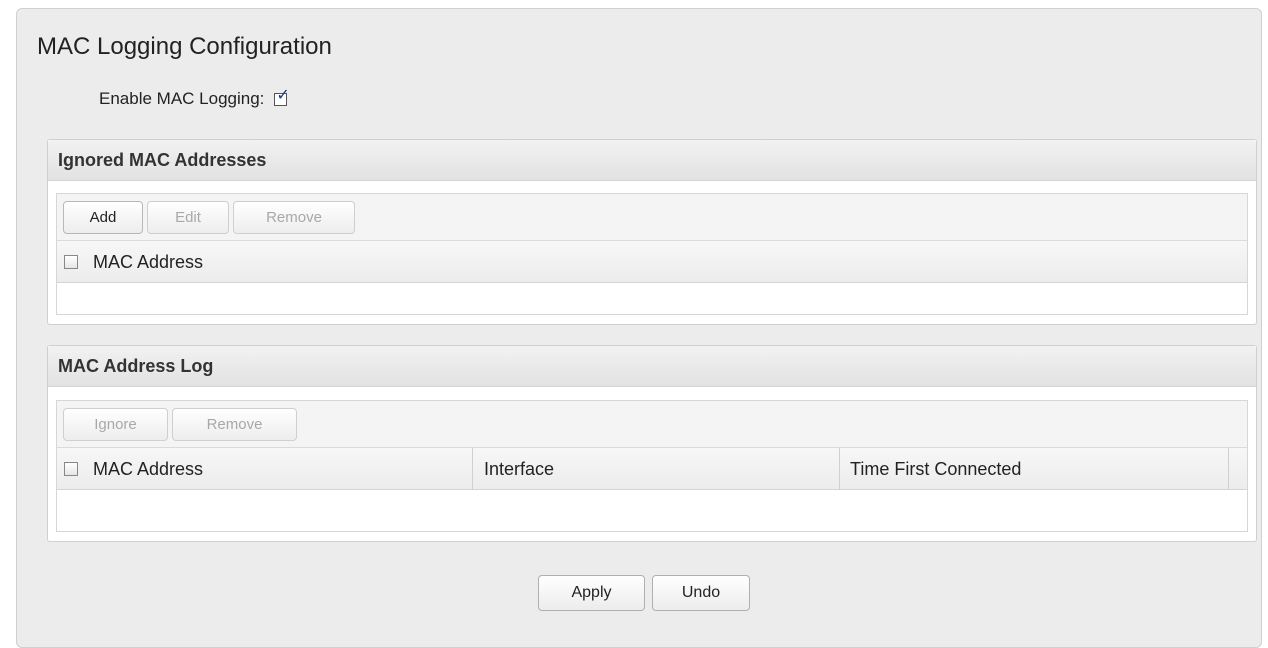 The height and width of the screenshot is (648, 1268). Describe the element at coordinates (652, 217) in the screenshot. I see `ignored-toolbar: Add Edit Remove` at that location.